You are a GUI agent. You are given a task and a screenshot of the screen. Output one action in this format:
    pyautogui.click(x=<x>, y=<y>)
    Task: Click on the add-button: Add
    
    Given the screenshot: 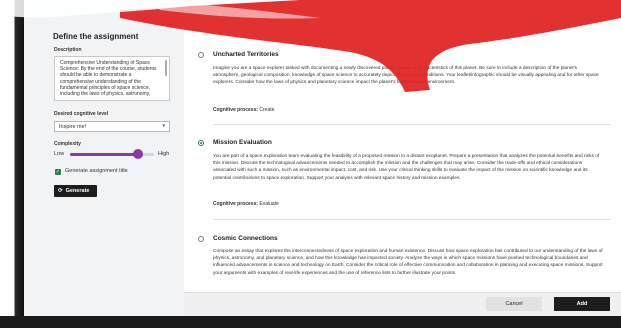 What is the action you would take?
    pyautogui.click(x=582, y=304)
    